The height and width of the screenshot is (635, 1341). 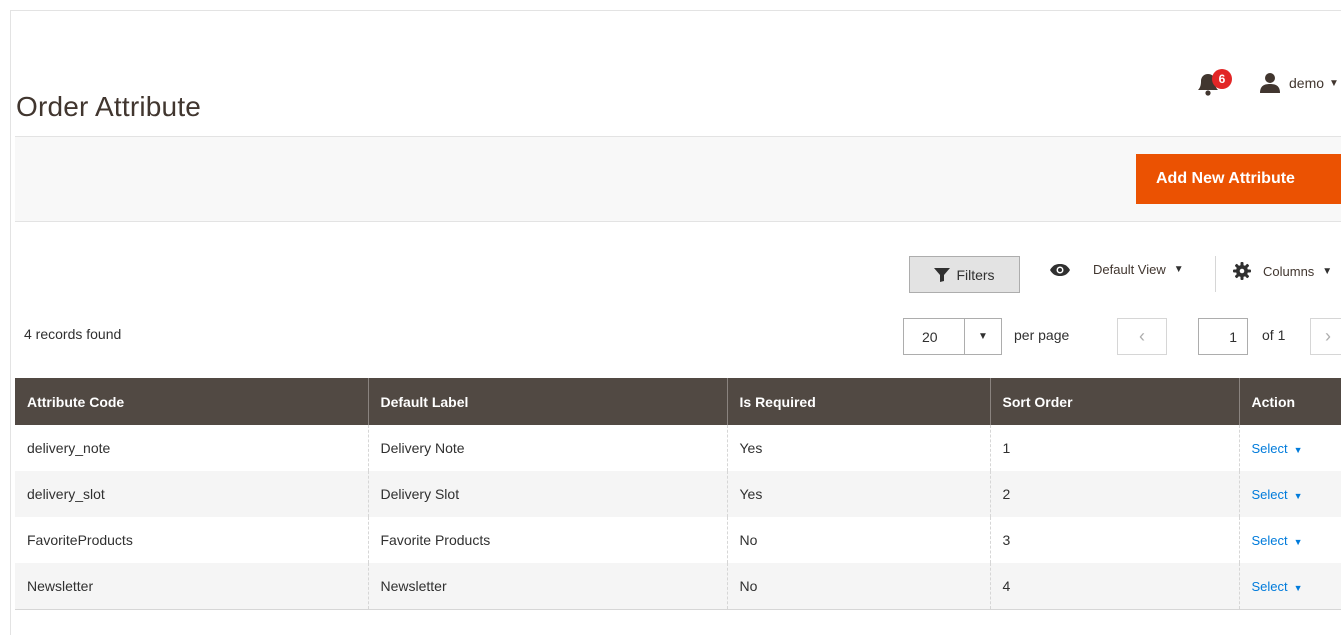 I want to click on chevron-left-icon: ‹, so click(x=1142, y=336).